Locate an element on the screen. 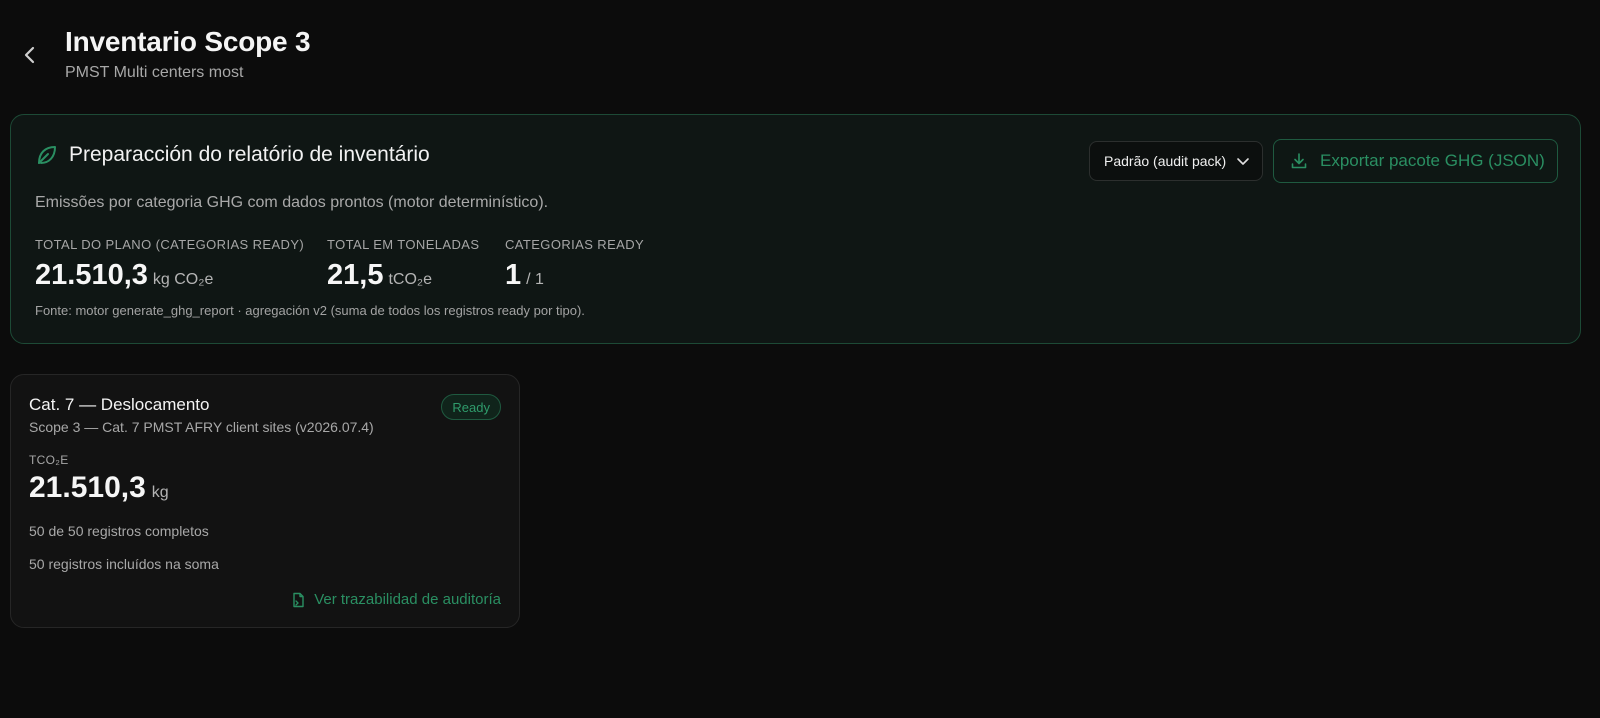  preset-select: Padrão (audit pack) is located at coordinates (1176, 161).